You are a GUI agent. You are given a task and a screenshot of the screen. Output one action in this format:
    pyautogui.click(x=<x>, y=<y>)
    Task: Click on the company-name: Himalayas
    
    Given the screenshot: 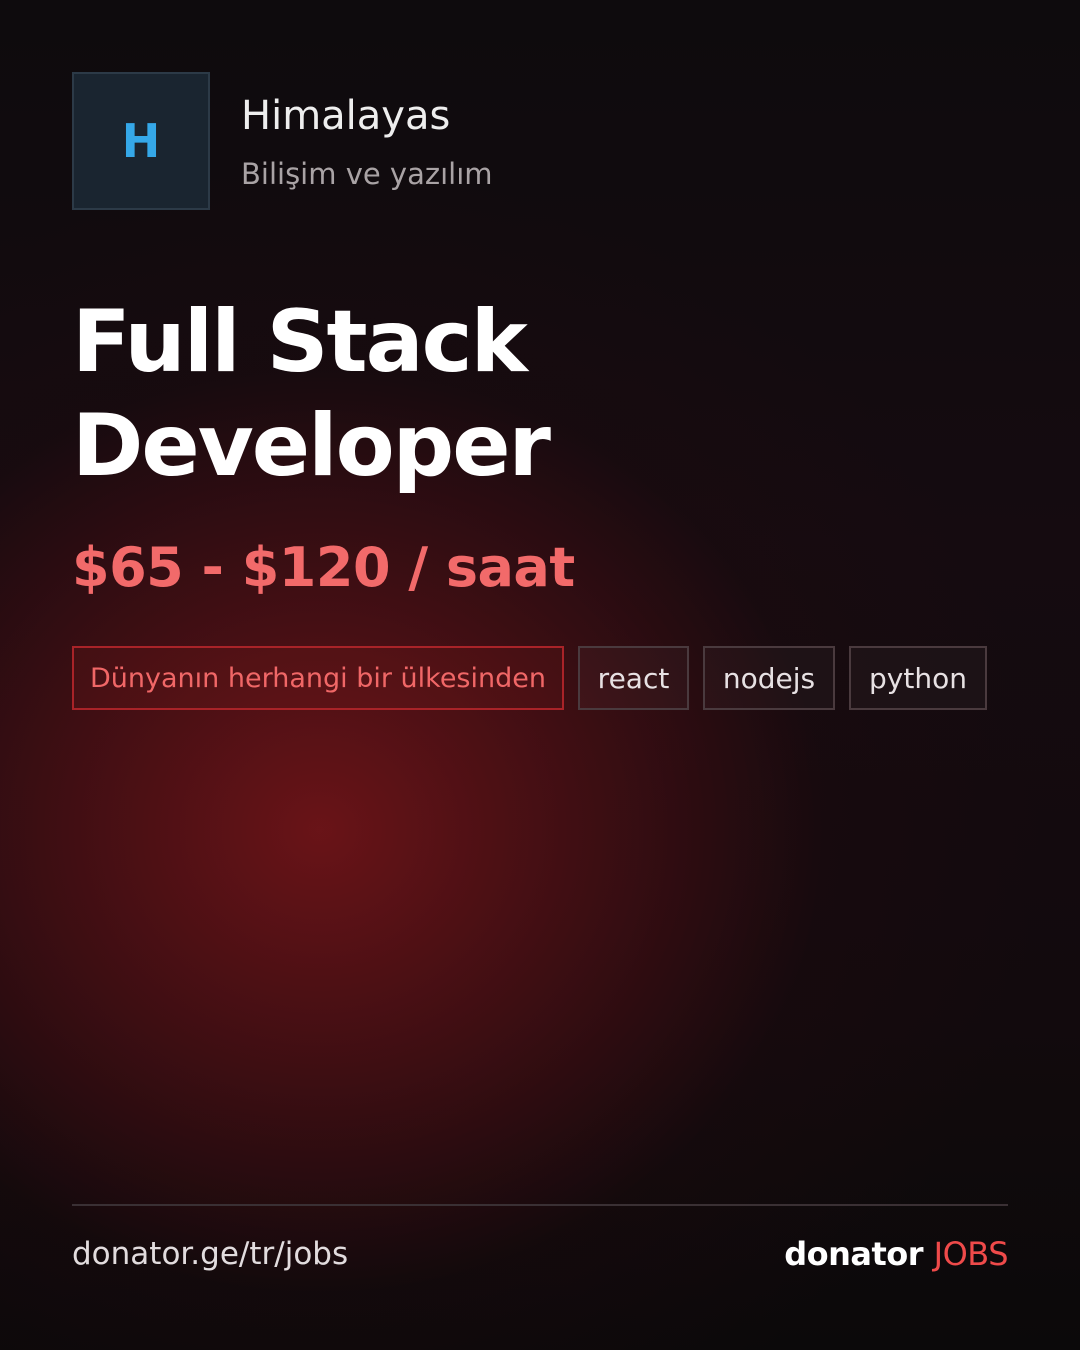 What is the action you would take?
    pyautogui.click(x=346, y=116)
    